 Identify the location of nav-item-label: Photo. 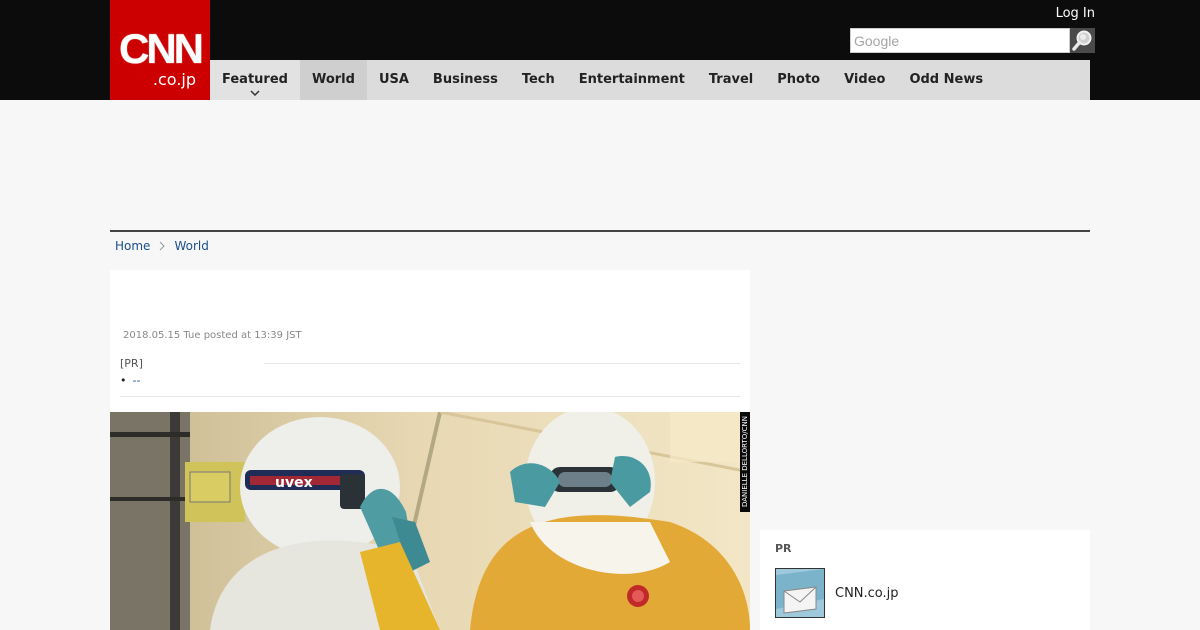
(799, 79).